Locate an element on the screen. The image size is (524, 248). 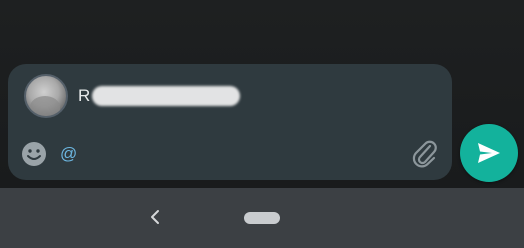
send-arrow-icon is located at coordinates (489, 153).